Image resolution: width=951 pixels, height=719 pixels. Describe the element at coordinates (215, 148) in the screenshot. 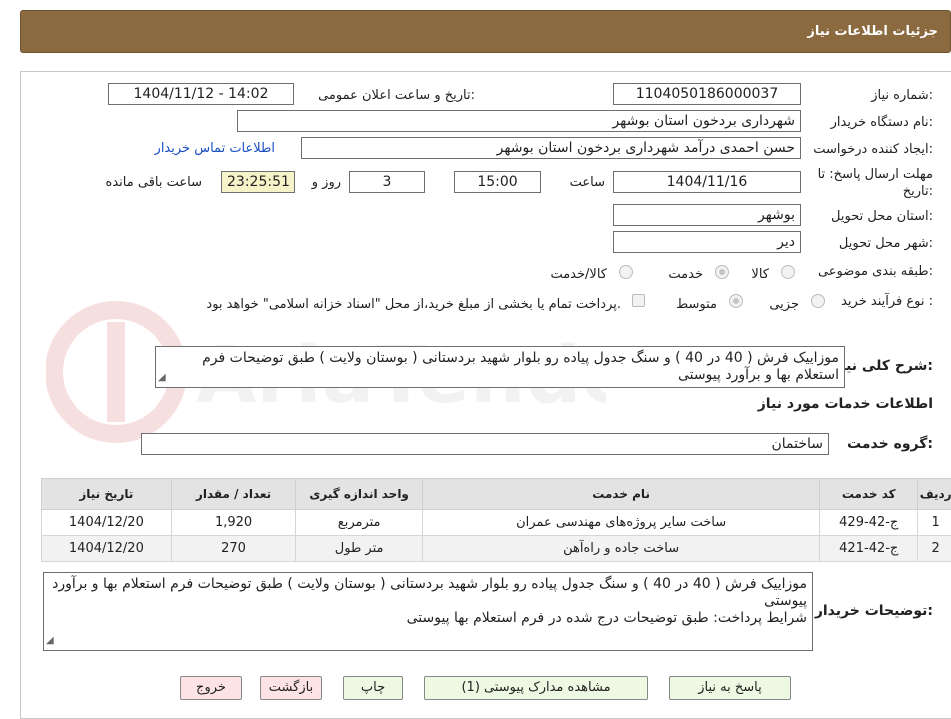

I see `buyer-contact-link: اطلاعات تماس خریدار` at that location.